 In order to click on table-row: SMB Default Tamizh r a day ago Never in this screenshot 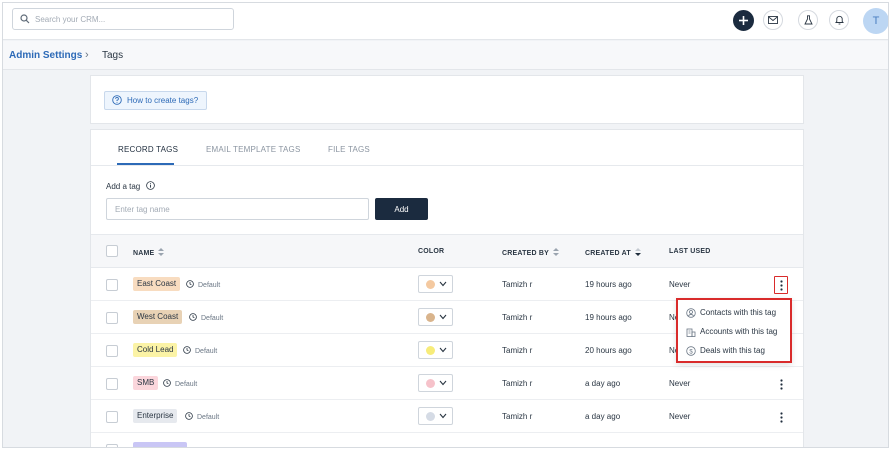, I will do `click(447, 383)`.